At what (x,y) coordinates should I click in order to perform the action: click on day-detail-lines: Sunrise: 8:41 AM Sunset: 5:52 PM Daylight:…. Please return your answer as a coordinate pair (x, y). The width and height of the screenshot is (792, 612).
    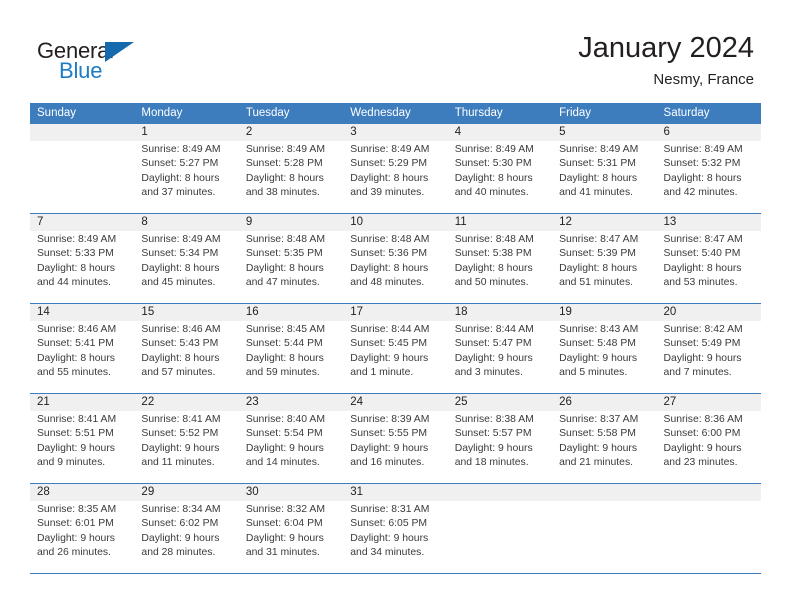
    Looking at the image, I should click on (186, 440).